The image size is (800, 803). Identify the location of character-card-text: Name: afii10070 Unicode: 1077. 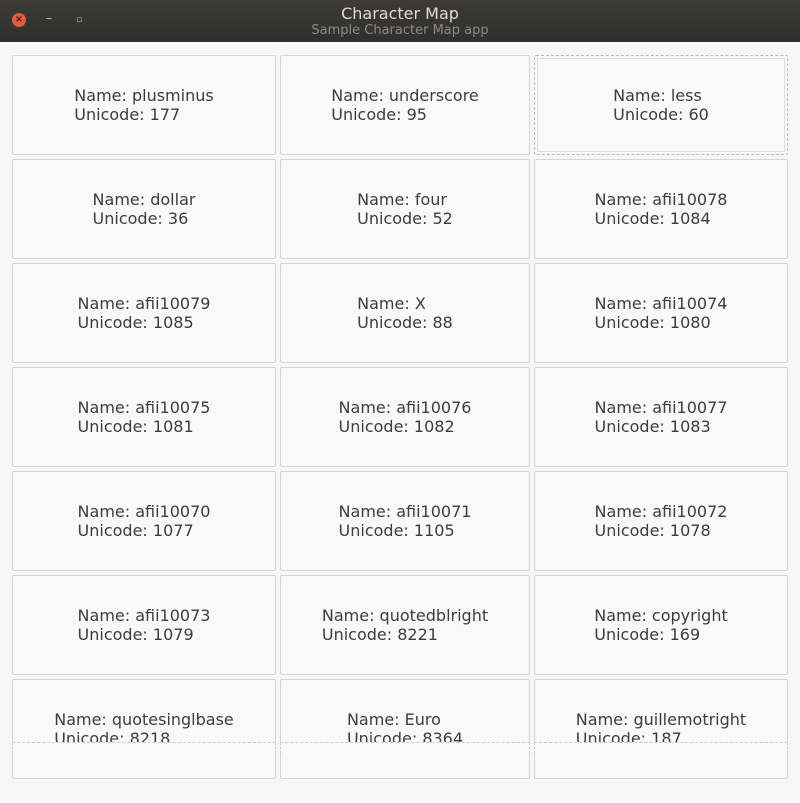
(144, 521).